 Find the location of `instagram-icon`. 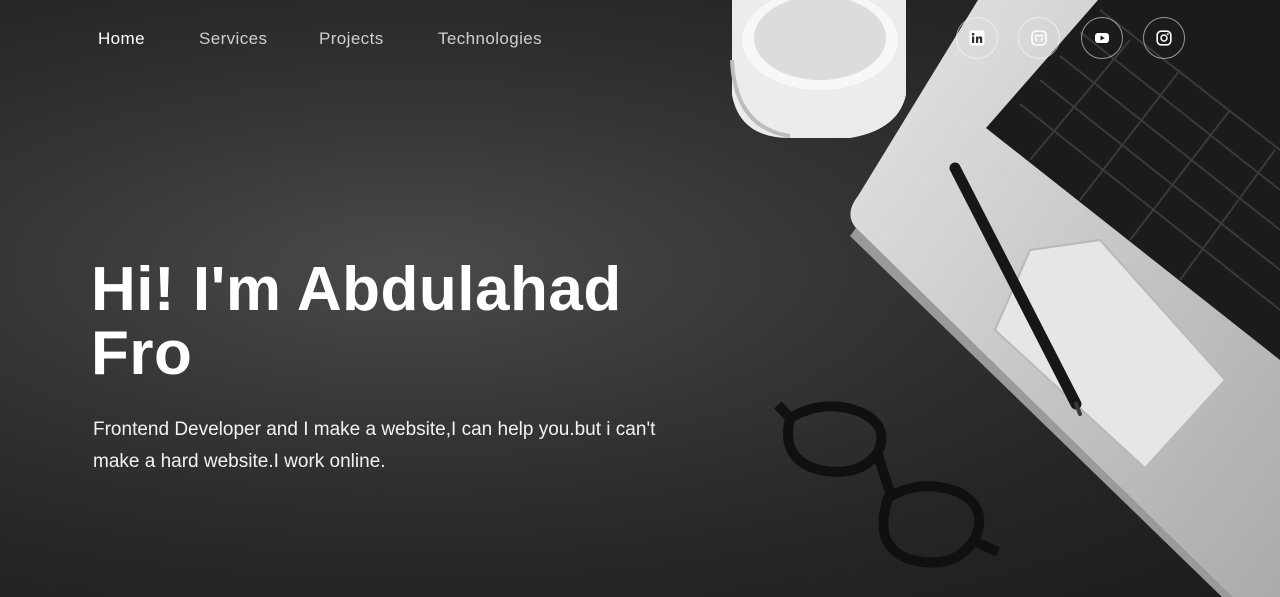

instagram-icon is located at coordinates (1164, 38).